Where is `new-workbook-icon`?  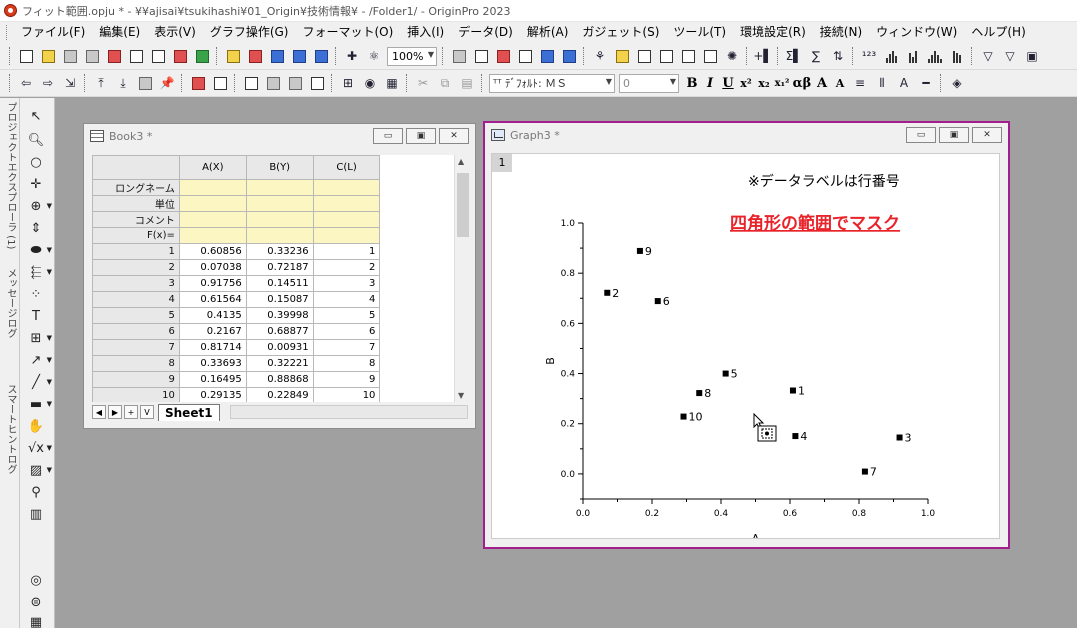
new-workbook-icon is located at coordinates (70, 56).